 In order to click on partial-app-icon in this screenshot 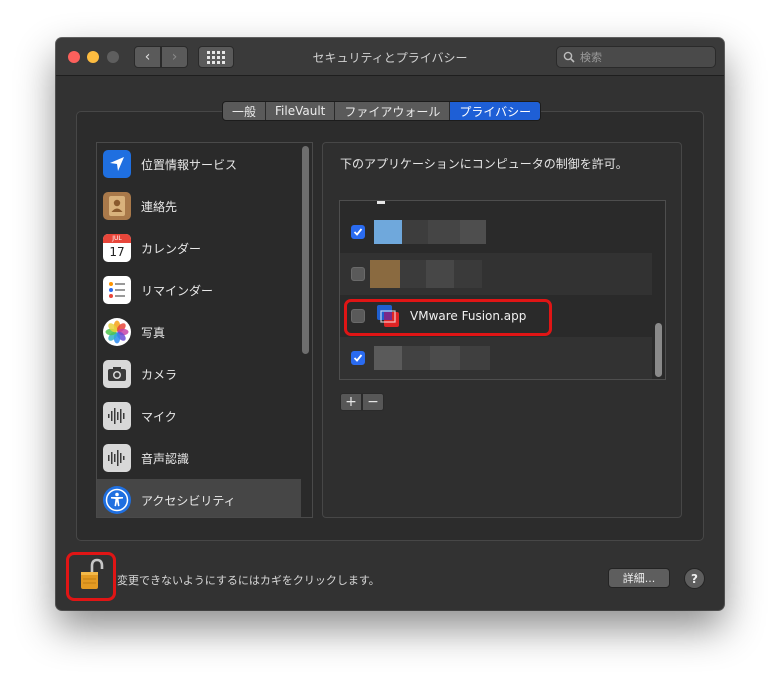, I will do `click(381, 202)`.